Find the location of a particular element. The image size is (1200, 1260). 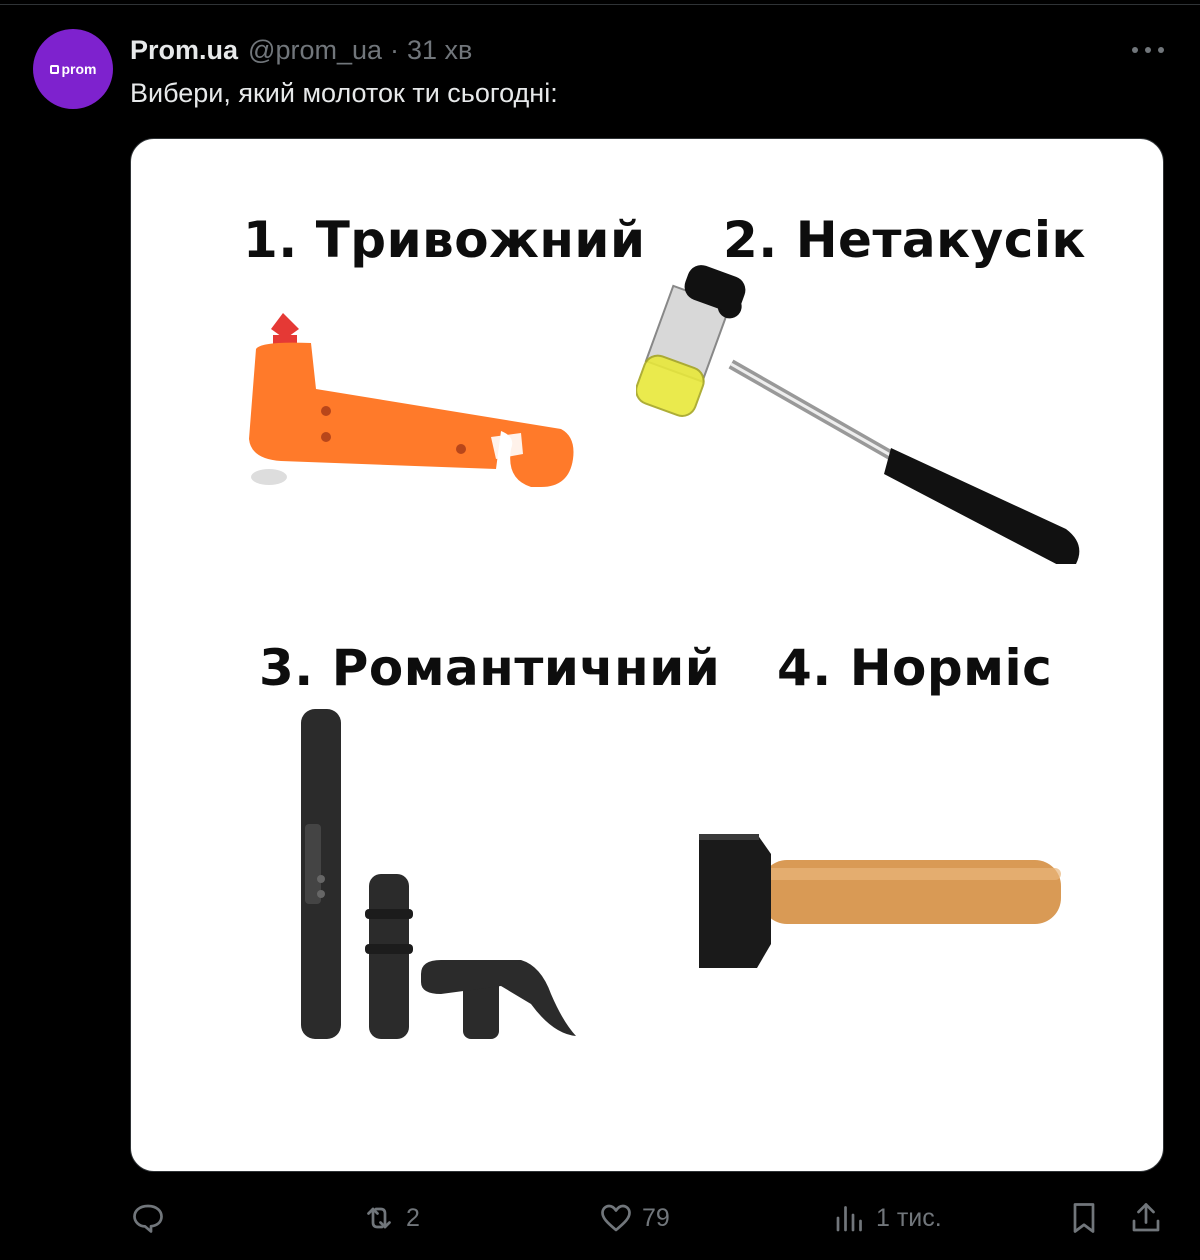

item-label-2: 2. Нетакусік is located at coordinates (904, 240).